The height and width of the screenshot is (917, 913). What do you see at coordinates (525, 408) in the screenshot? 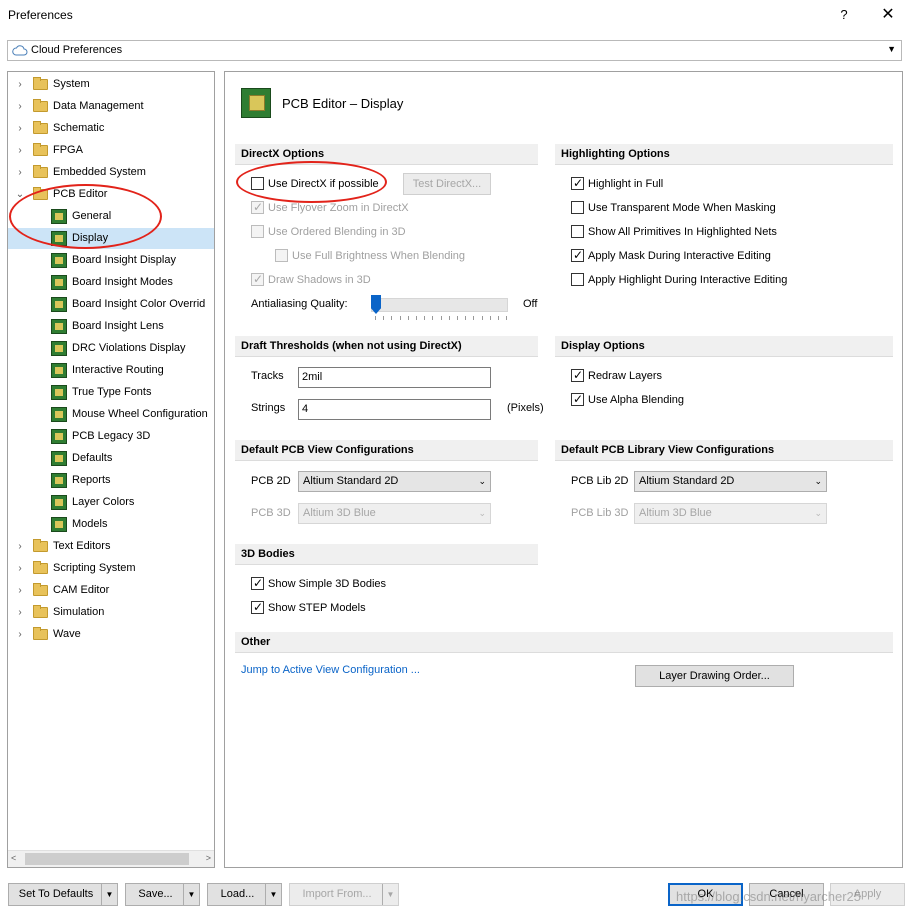
I see `strings-unit: (Pixels)` at bounding box center [525, 408].